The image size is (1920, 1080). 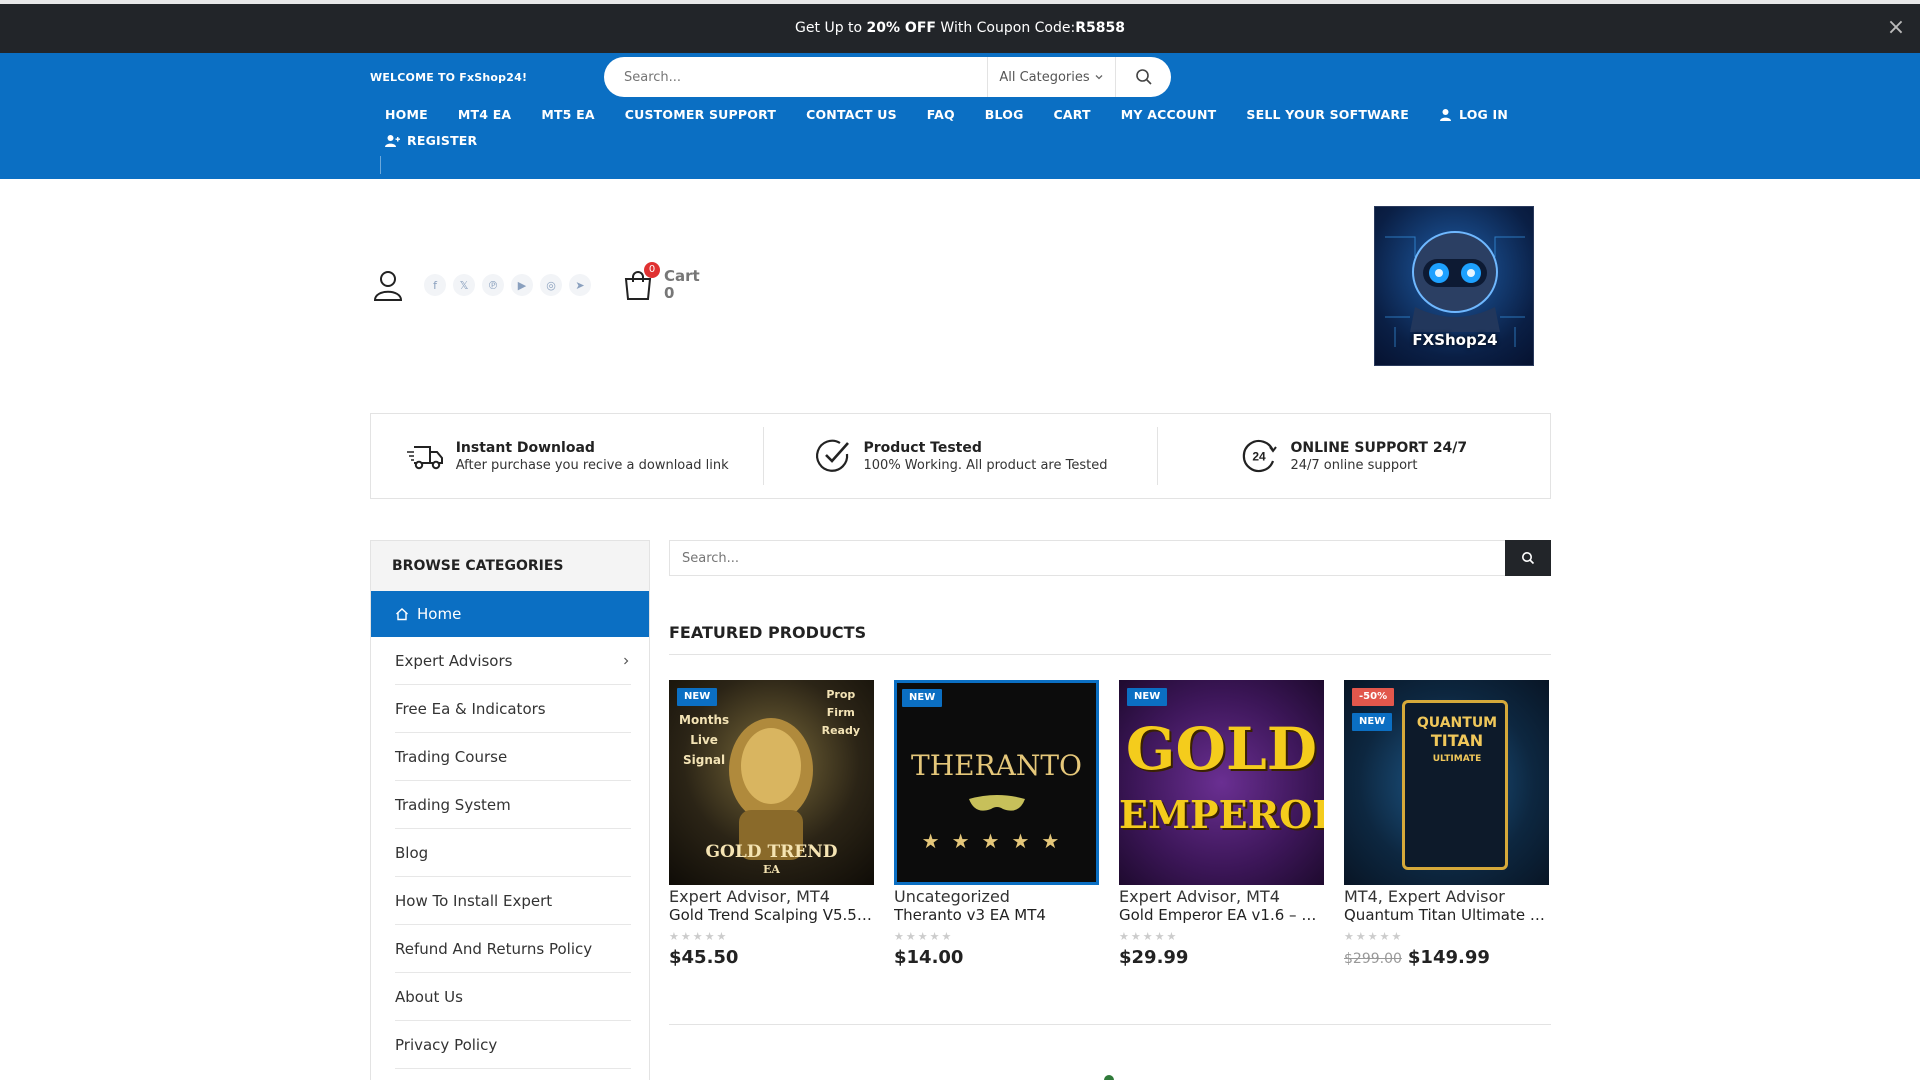 I want to click on sidebar-title: BROWSE CATEGORIES, so click(x=510, y=566).